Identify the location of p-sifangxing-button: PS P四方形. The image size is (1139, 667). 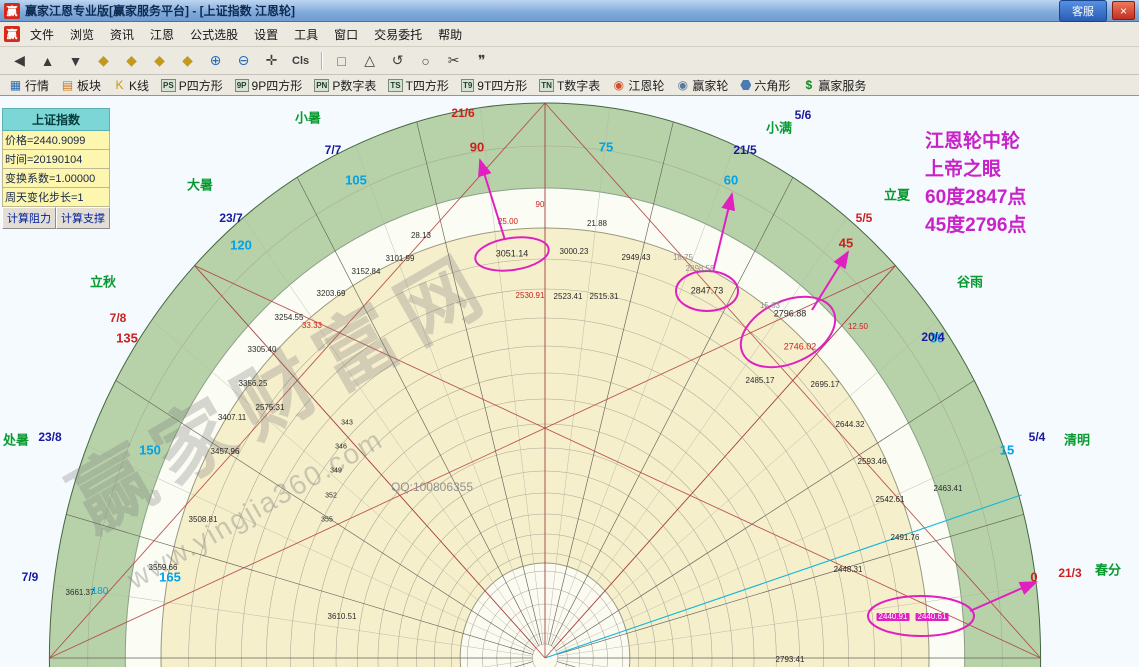
(192, 85).